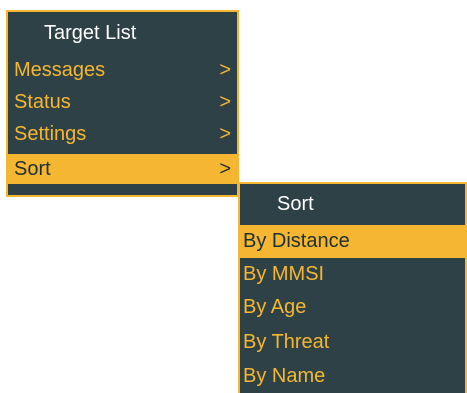  What do you see at coordinates (295, 204) in the screenshot?
I see `submenu-title: Sort` at bounding box center [295, 204].